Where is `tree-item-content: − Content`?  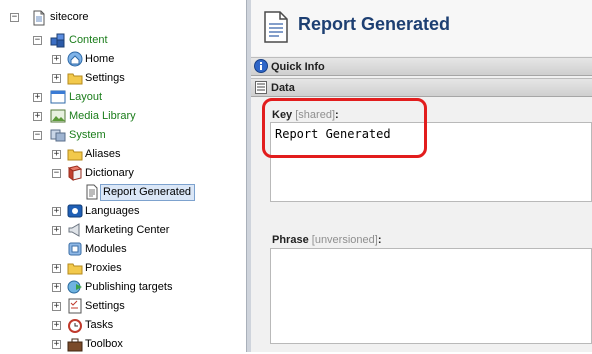
tree-item-content: − Content is located at coordinates (100, 40).